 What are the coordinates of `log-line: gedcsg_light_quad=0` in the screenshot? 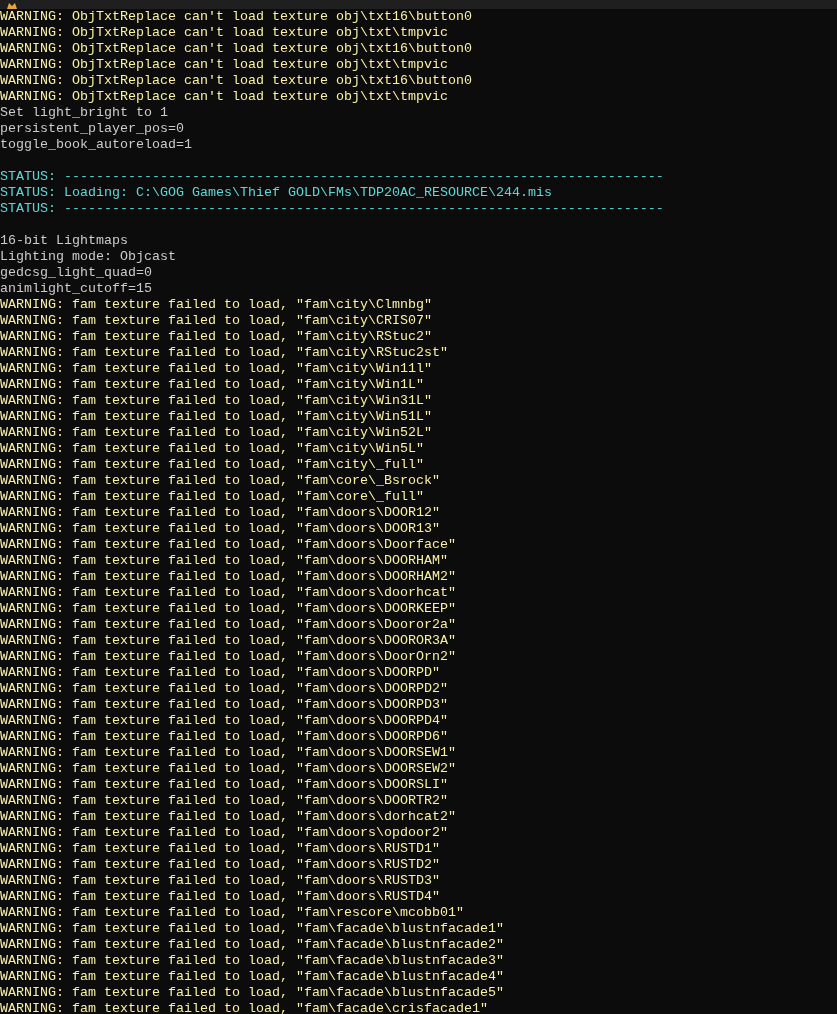 It's located at (76, 273).